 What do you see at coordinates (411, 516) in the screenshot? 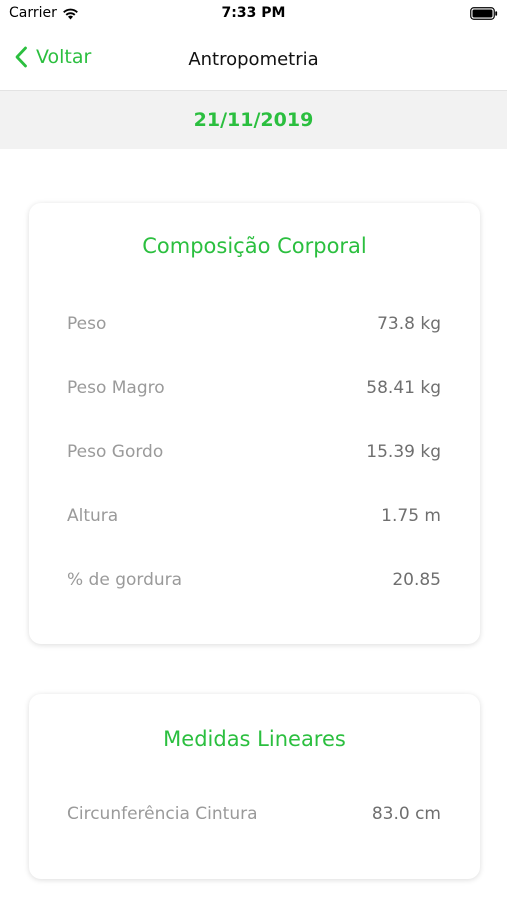
I see `item-value: 1.75 m` at bounding box center [411, 516].